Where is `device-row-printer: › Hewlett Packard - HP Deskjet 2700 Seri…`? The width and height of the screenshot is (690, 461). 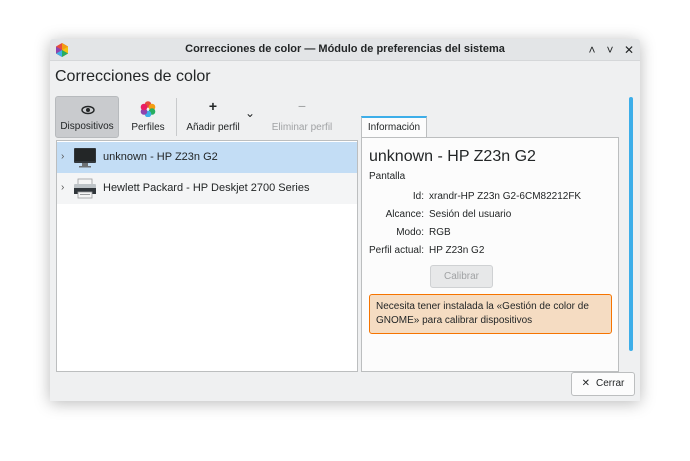 device-row-printer: › Hewlett Packard - HP Deskjet 2700 Seri… is located at coordinates (207, 188).